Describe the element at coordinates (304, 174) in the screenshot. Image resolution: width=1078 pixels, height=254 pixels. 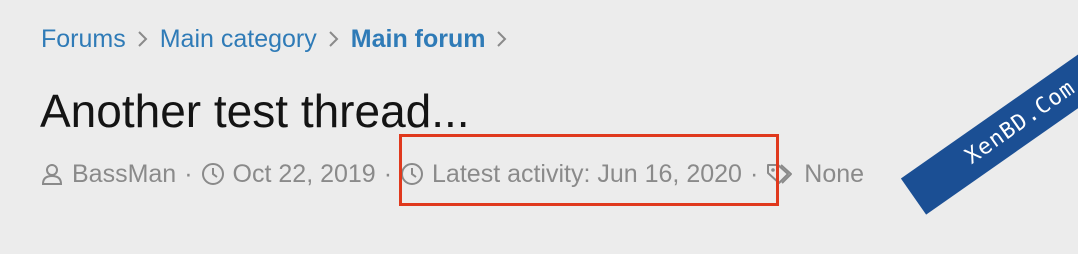
I see `thread-start-date: Oct 22, 2019` at that location.